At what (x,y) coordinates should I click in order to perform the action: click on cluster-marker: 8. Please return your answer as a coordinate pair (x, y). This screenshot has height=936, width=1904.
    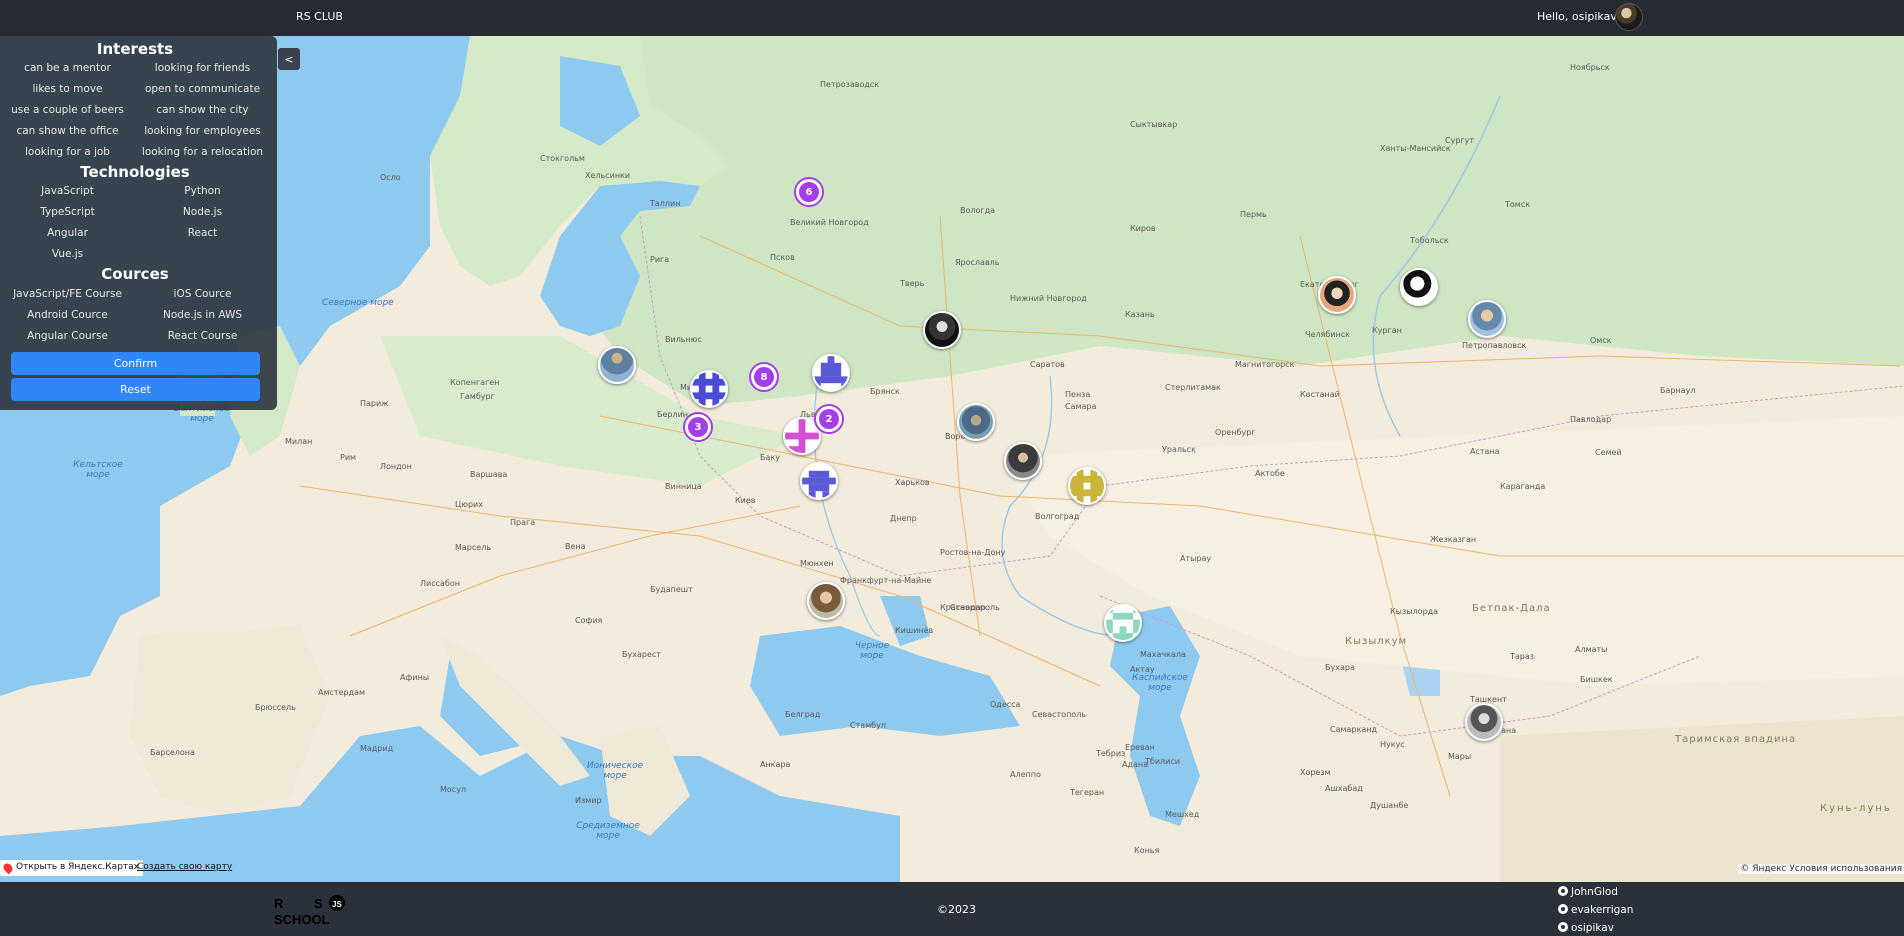
    Looking at the image, I should click on (764, 377).